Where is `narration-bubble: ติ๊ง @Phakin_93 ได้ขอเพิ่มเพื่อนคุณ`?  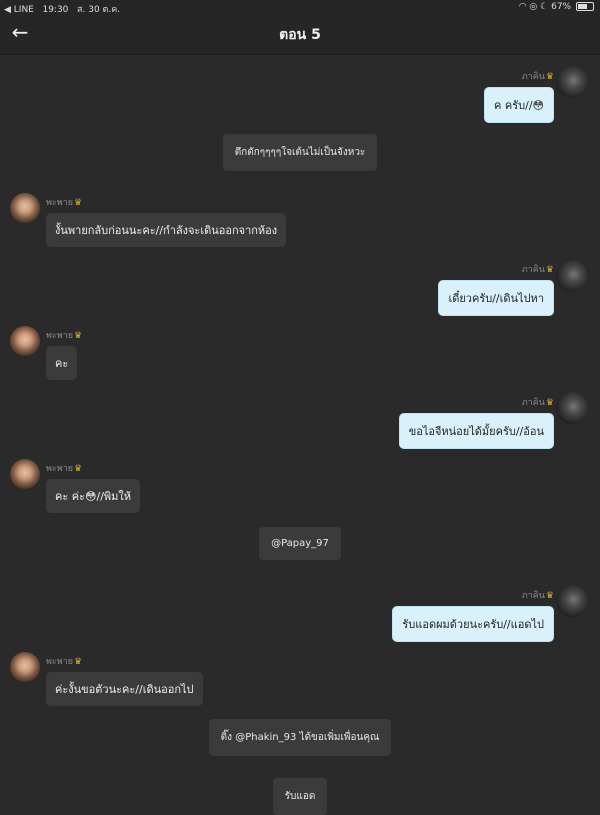 narration-bubble: ติ๊ง @Phakin_93 ได้ขอเพิ่มเพื่อนคุณ is located at coordinates (300, 737).